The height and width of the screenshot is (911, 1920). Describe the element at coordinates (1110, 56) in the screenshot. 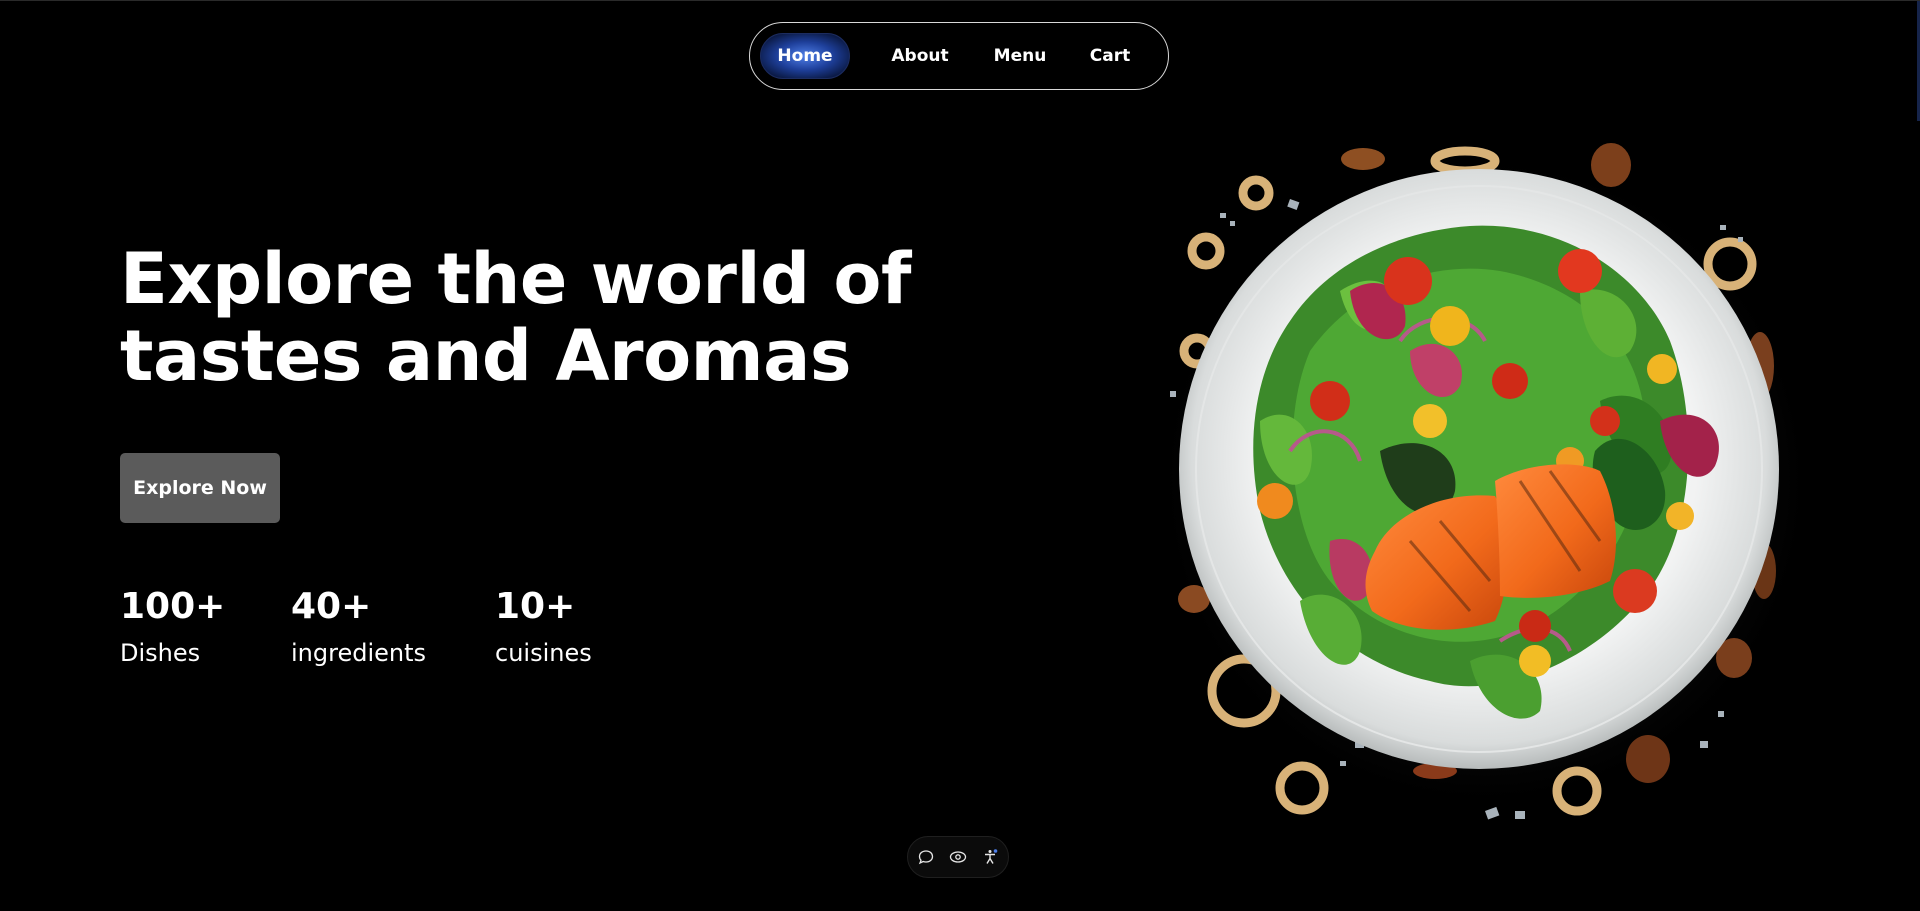

I see `nav-cart: Cart` at that location.